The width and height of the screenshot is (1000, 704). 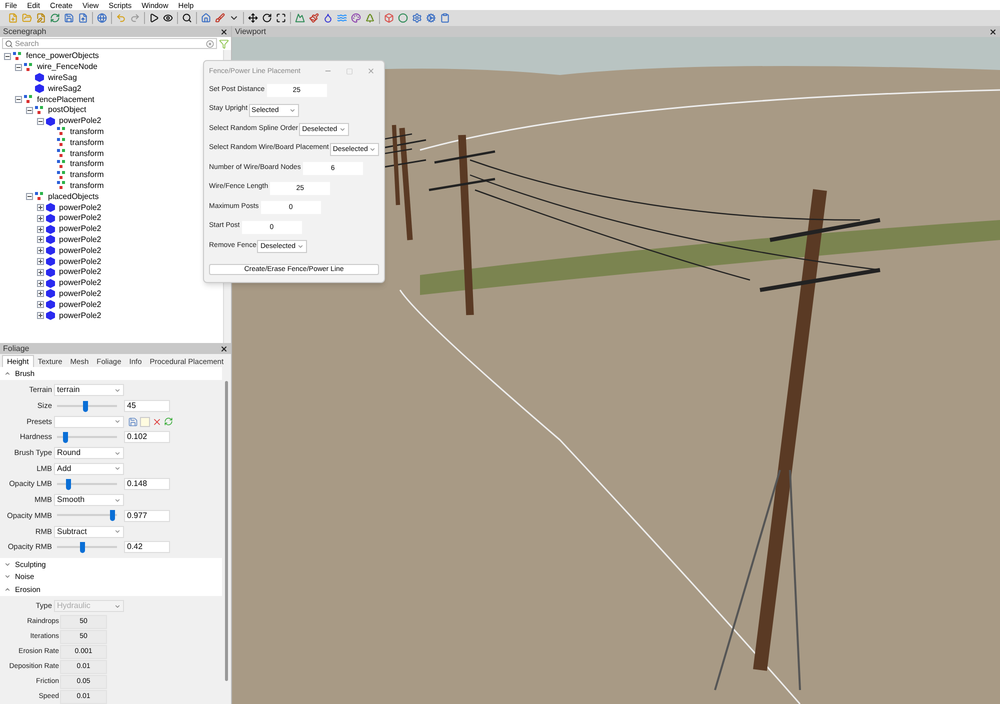 What do you see at coordinates (187, 18) in the screenshot?
I see `search-icon` at bounding box center [187, 18].